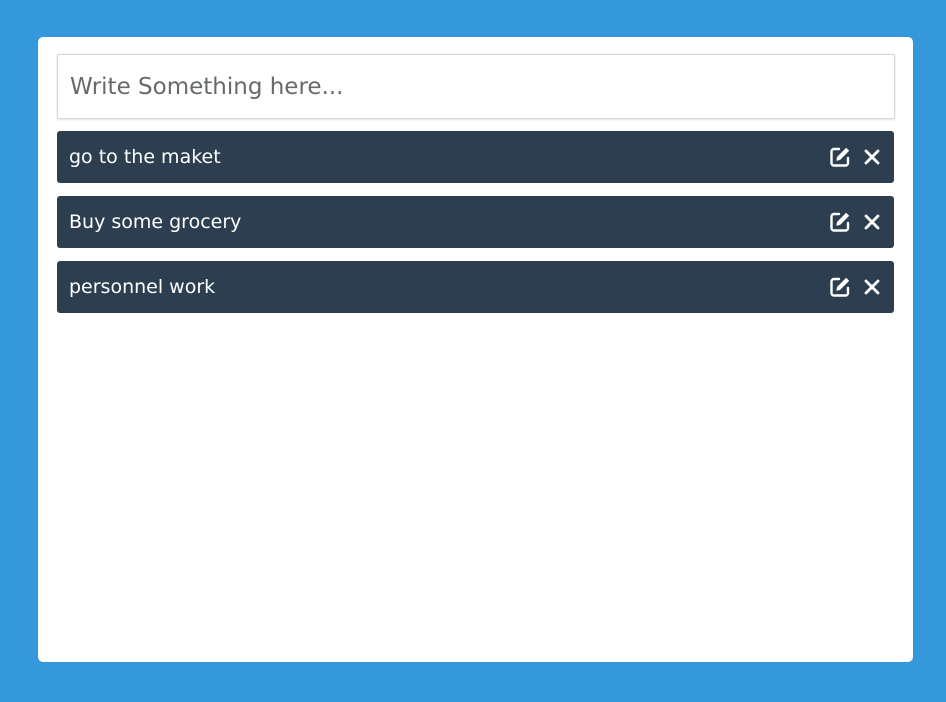 This screenshot has height=702, width=946. I want to click on todo-item-text: go to the maket, so click(145, 157).